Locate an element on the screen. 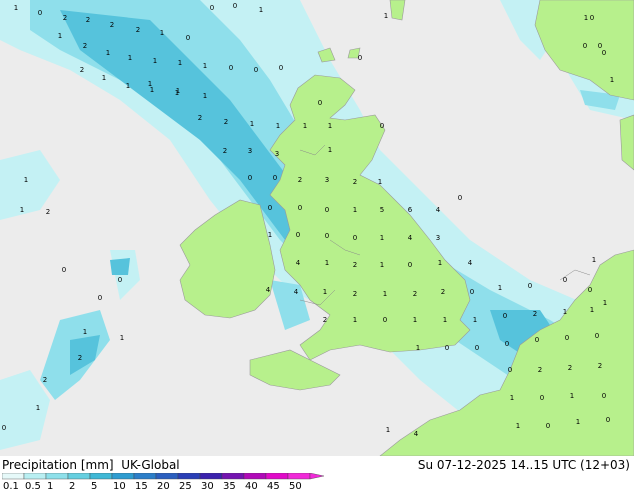 The image size is (634, 490). scale-tick-label: 10 is located at coordinates (119, 485).